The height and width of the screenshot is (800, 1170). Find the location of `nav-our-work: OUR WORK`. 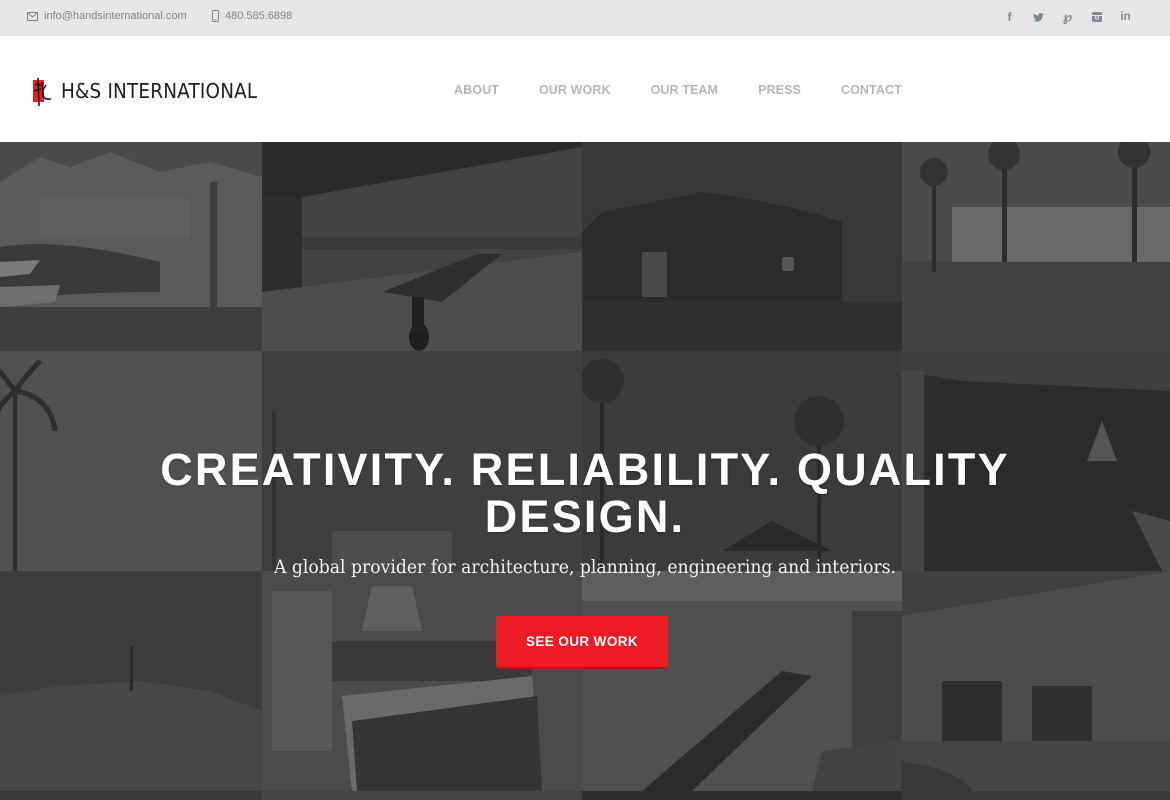

nav-our-work: OUR WORK is located at coordinates (575, 90).